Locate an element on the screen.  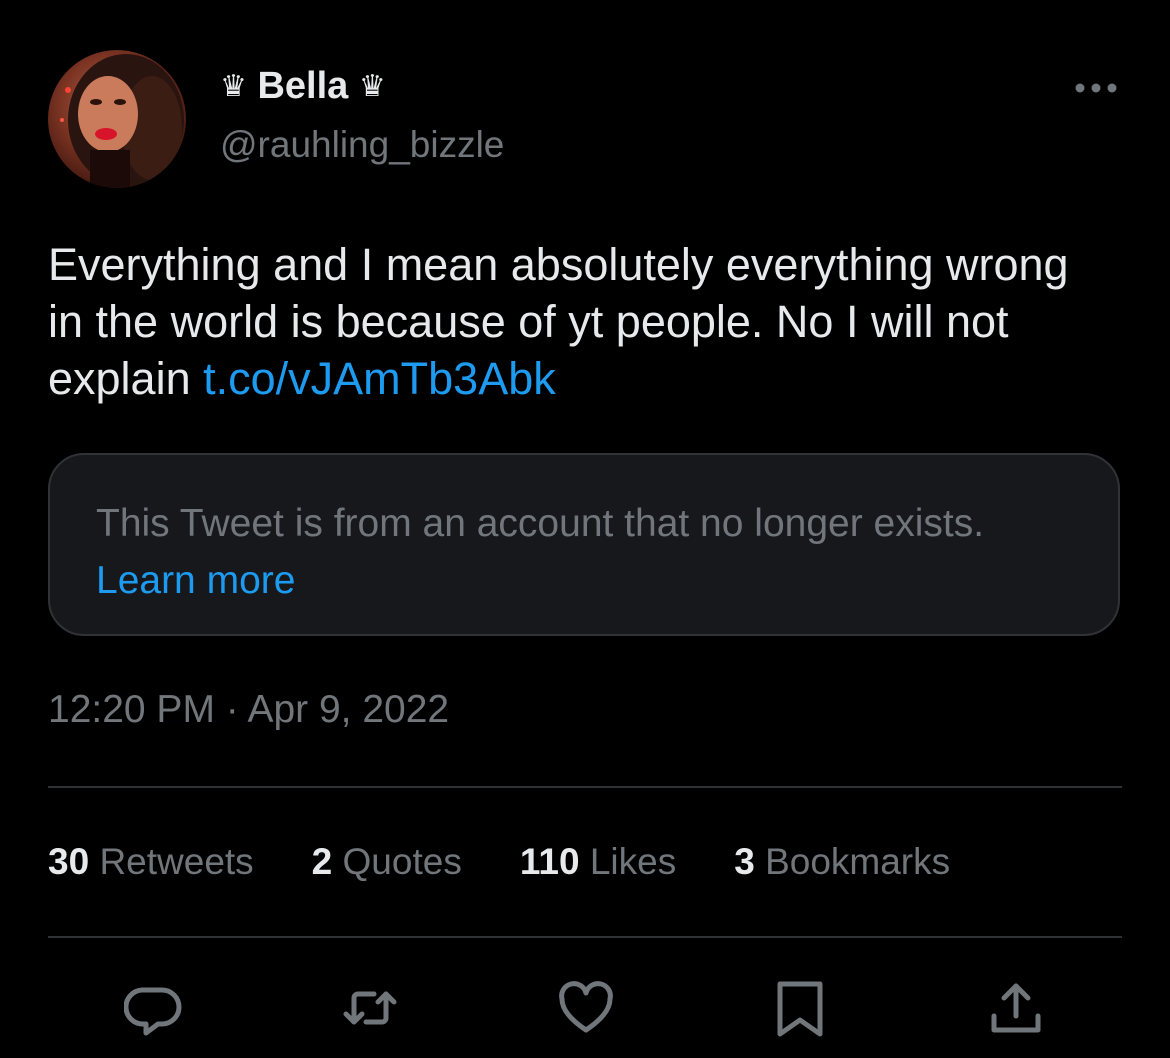
tweet-time: 12:20 PM is located at coordinates (131, 709).